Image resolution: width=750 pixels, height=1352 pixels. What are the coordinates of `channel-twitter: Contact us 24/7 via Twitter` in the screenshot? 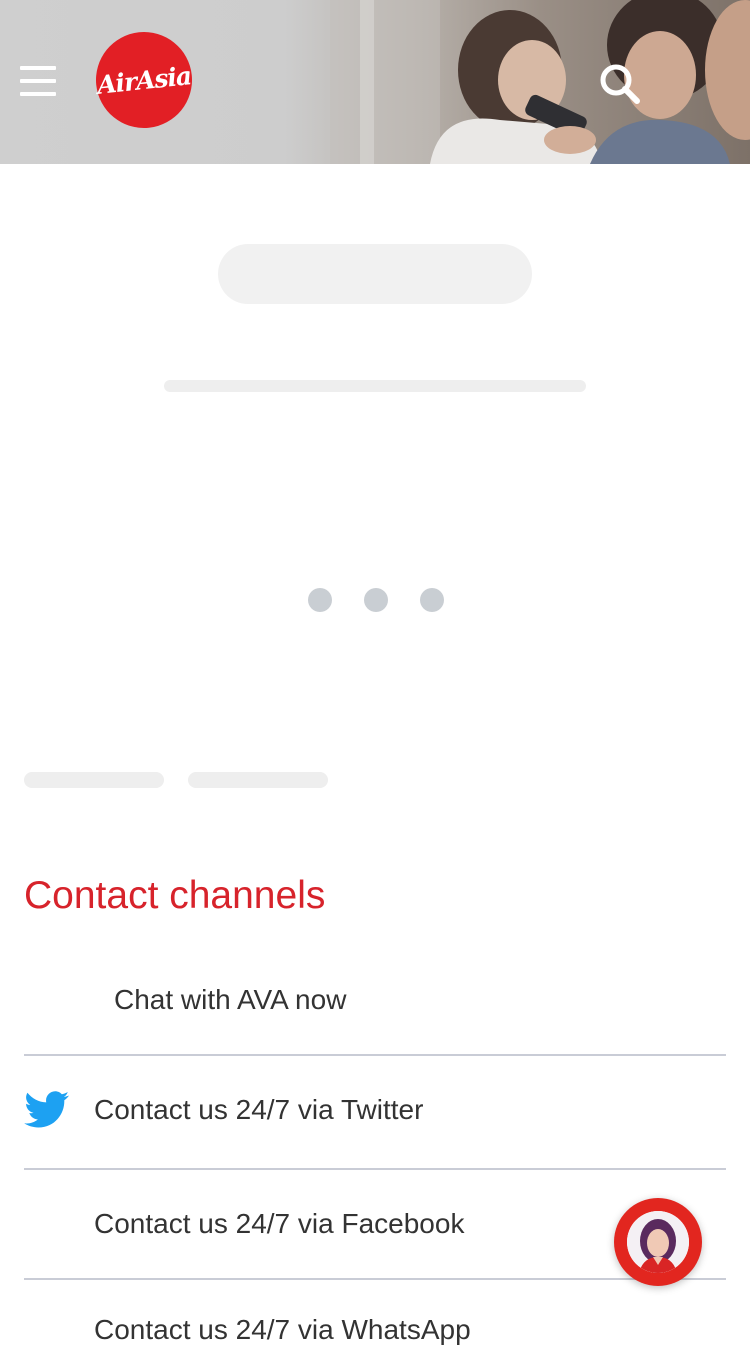 It's located at (375, 1110).